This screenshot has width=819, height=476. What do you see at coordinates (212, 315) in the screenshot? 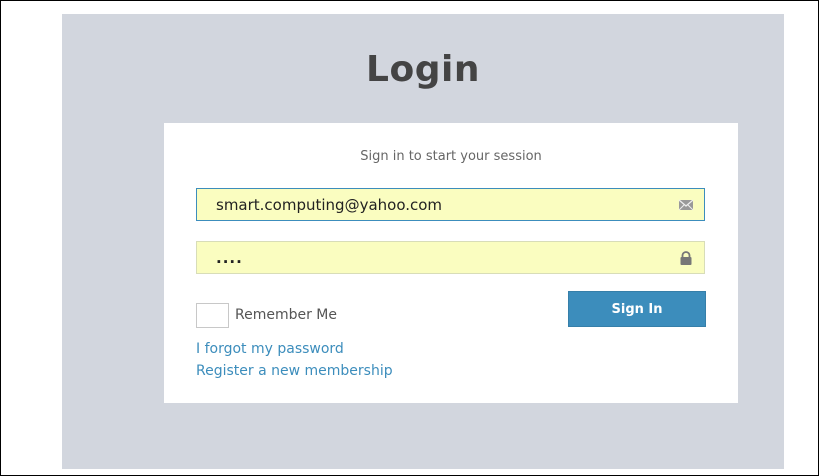
I see `remember-me-checkbox` at bounding box center [212, 315].